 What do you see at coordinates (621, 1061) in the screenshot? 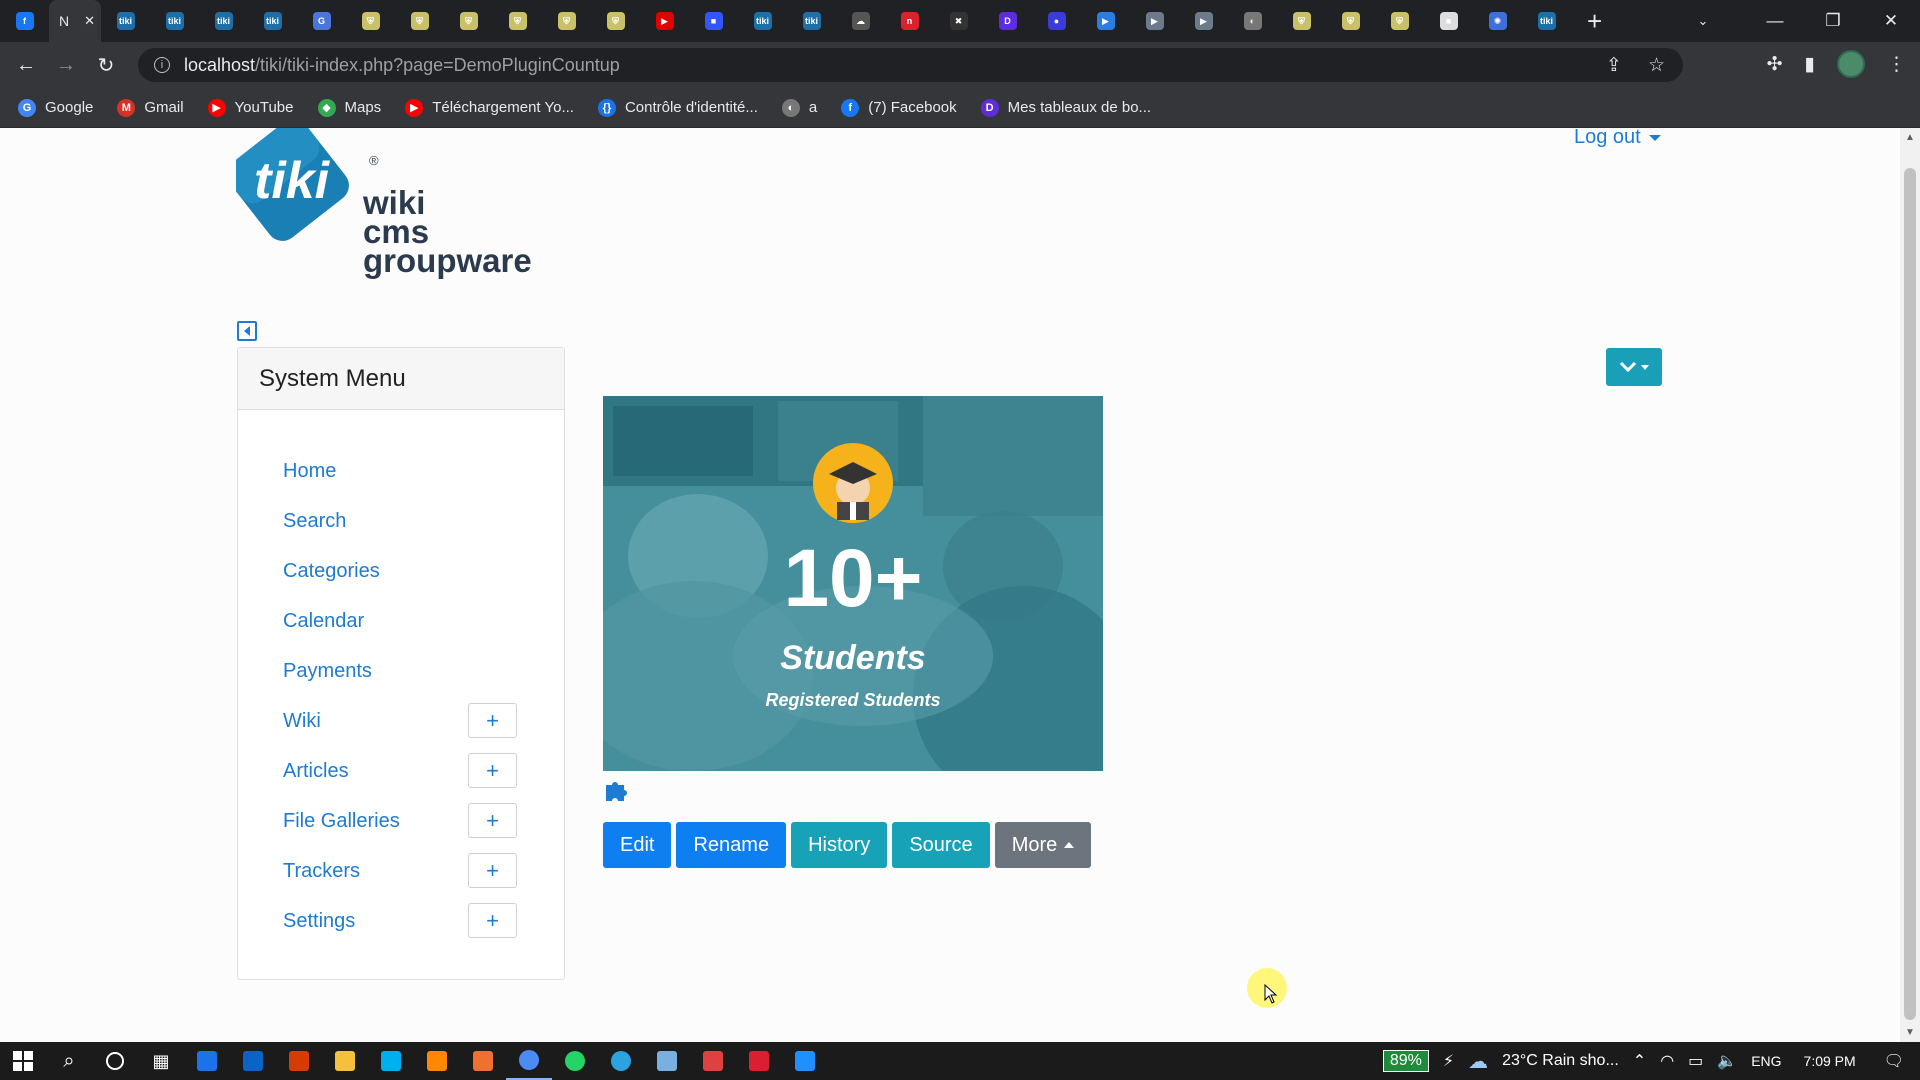
I see `telegram-icon` at bounding box center [621, 1061].